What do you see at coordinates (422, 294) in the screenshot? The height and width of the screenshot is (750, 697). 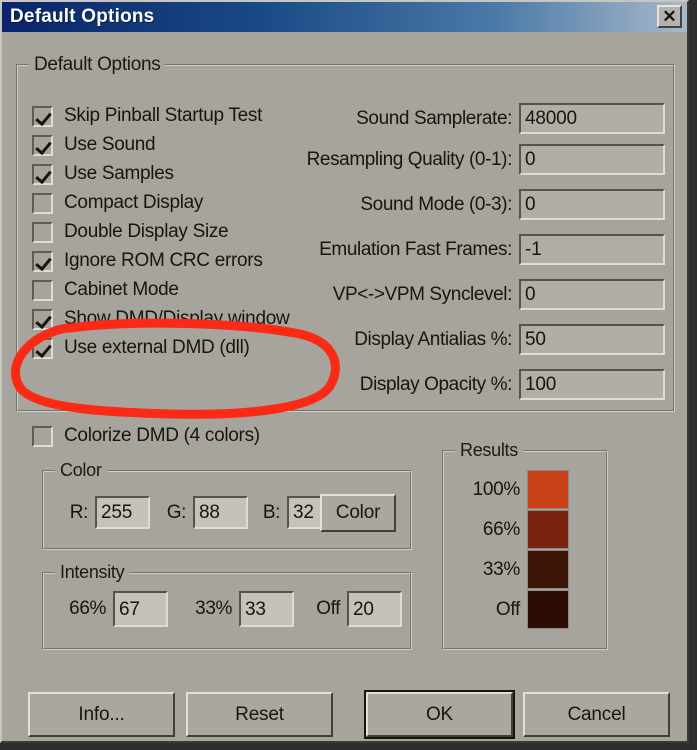 I see `field-label: VP<->VPM Synclevel:` at bounding box center [422, 294].